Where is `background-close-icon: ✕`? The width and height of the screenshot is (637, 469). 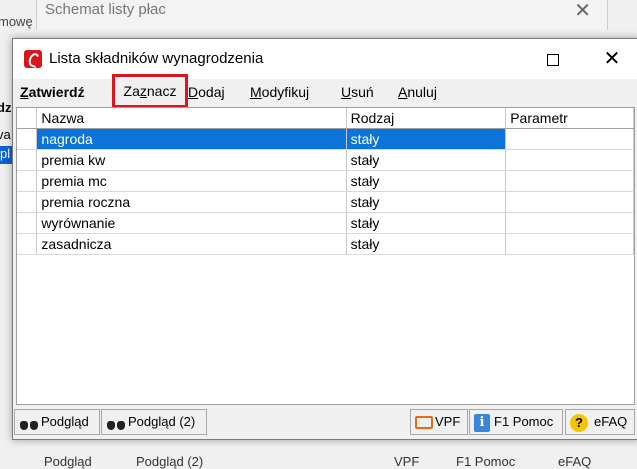
background-close-icon: ✕ is located at coordinates (582, 11).